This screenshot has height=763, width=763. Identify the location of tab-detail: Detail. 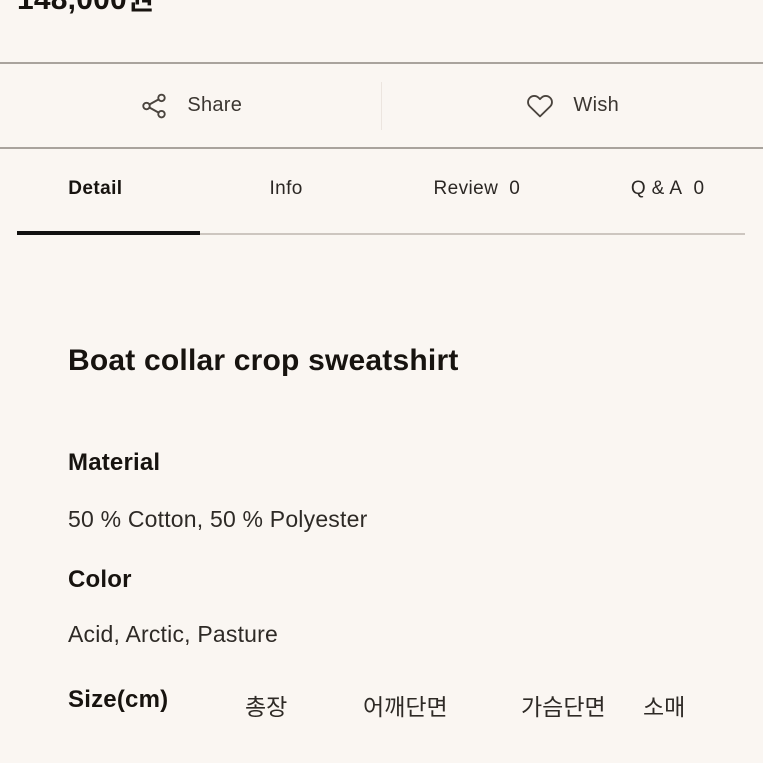
(95, 189).